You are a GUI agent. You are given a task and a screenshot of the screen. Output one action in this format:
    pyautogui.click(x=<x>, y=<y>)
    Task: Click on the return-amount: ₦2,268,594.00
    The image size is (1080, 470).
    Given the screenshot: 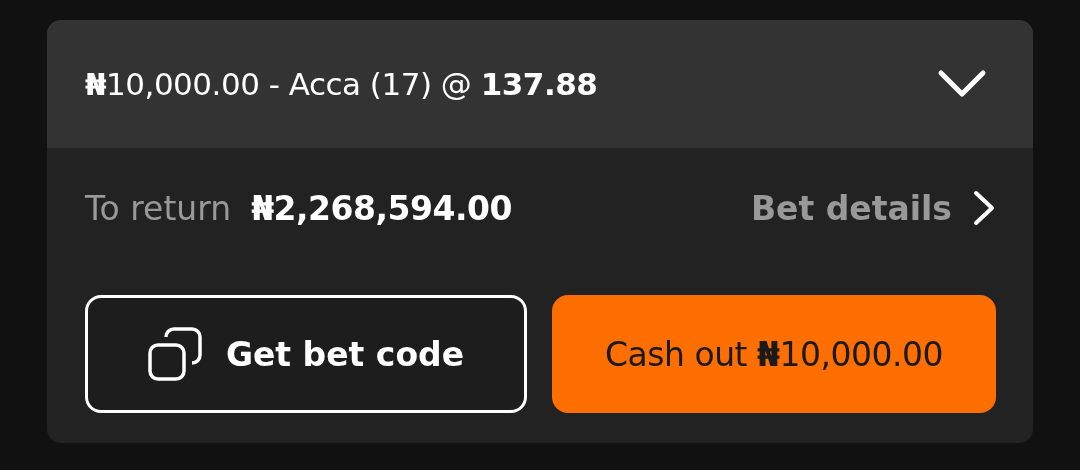 What is the action you would take?
    pyautogui.click(x=381, y=208)
    